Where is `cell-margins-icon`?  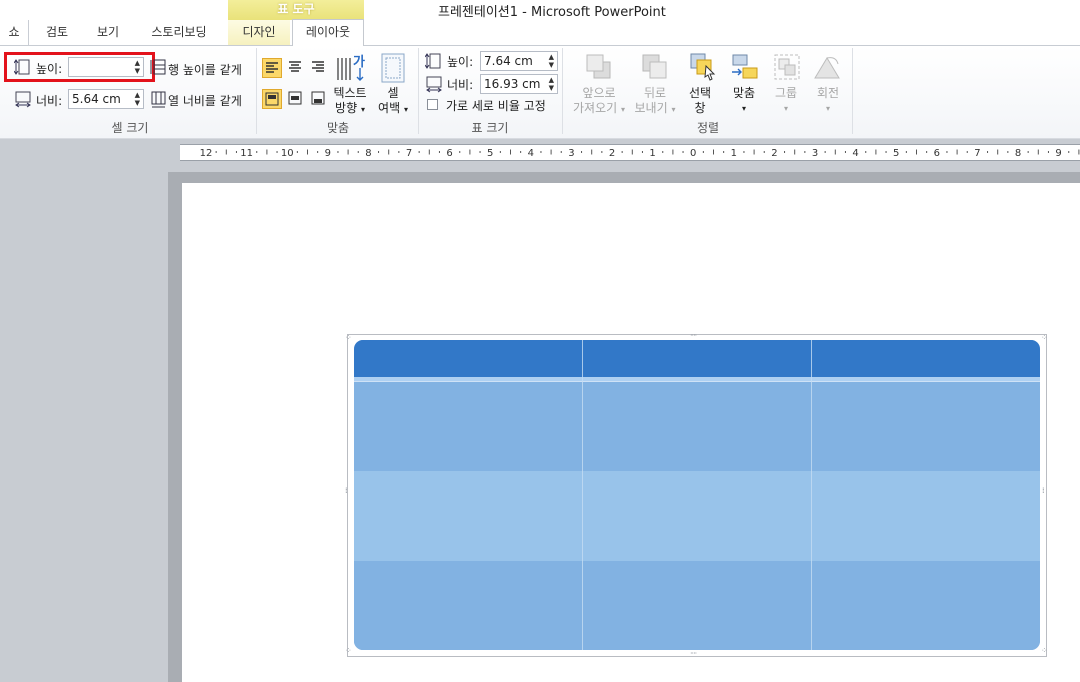 cell-margins-icon is located at coordinates (393, 68).